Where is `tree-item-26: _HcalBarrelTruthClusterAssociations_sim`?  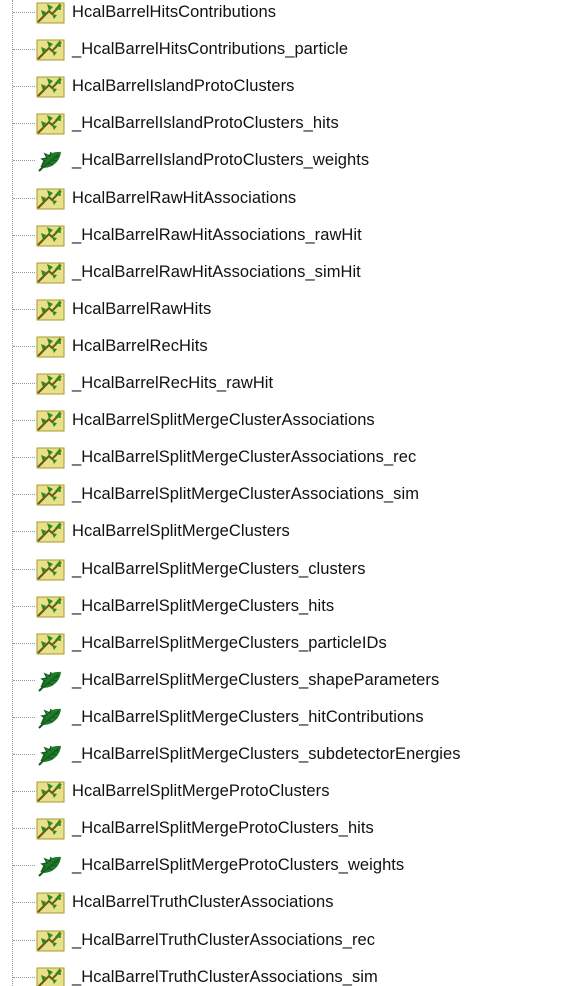
tree-item-26: _HcalBarrelTruthClusterAssociations_sim is located at coordinates (288, 972).